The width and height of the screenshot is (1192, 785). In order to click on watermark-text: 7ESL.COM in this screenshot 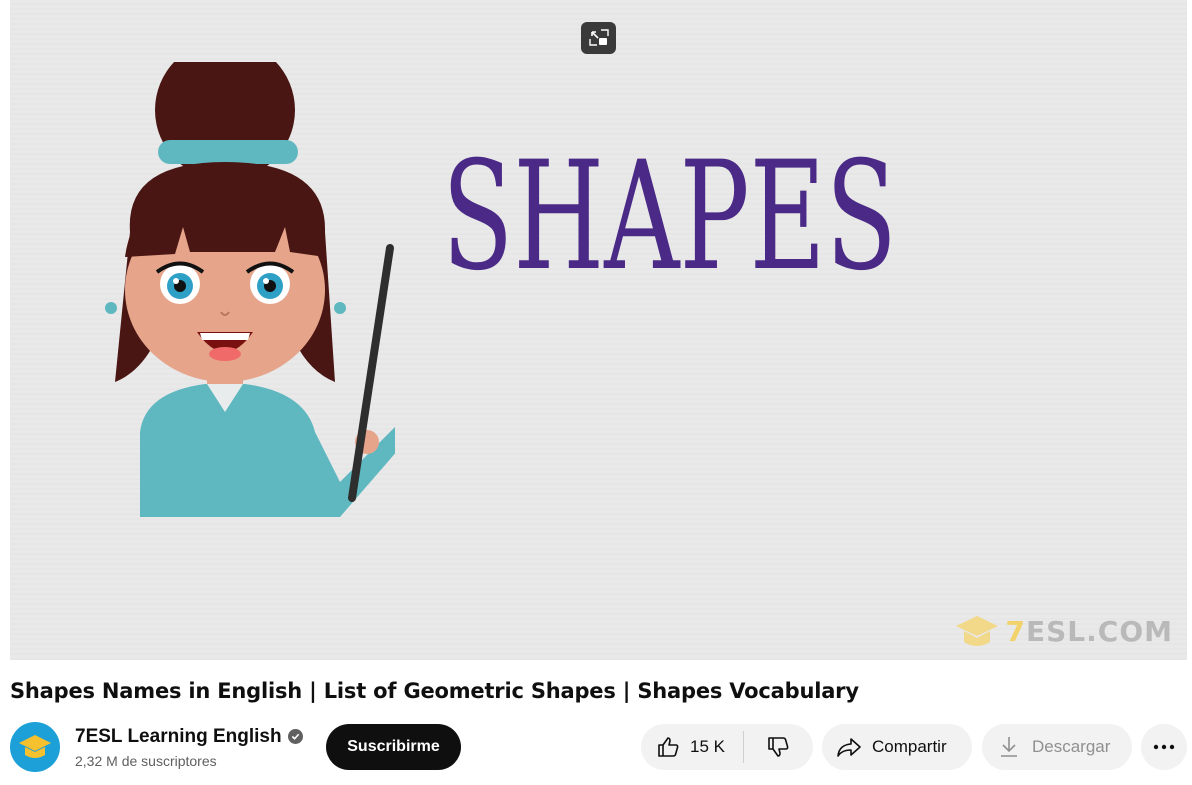, I will do `click(1089, 631)`.